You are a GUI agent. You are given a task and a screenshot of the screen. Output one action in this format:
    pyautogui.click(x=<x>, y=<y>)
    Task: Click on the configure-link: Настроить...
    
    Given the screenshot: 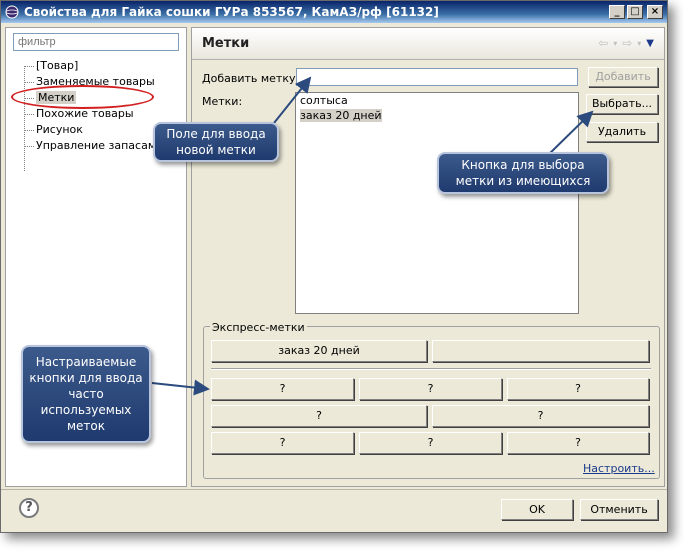 What is the action you would take?
    pyautogui.click(x=619, y=468)
    